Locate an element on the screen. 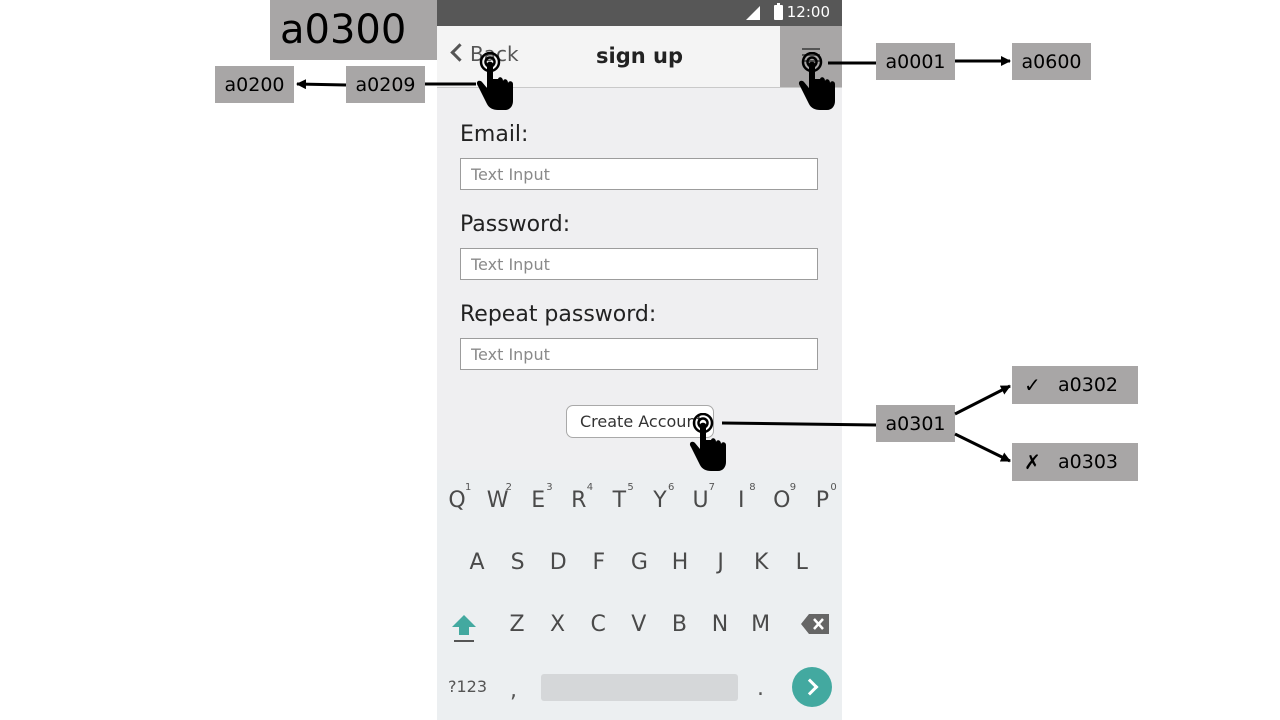 The width and height of the screenshot is (1280, 720). key-k: K is located at coordinates (761, 562).